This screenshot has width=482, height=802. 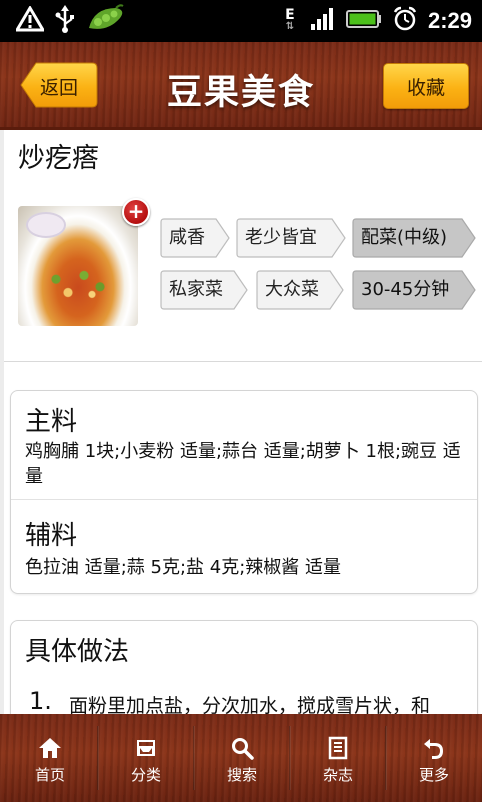 I want to click on method-card: 具体做法 1. 面粉里加点盐，分次加水，搅成雪片状，和, so click(x=244, y=667).